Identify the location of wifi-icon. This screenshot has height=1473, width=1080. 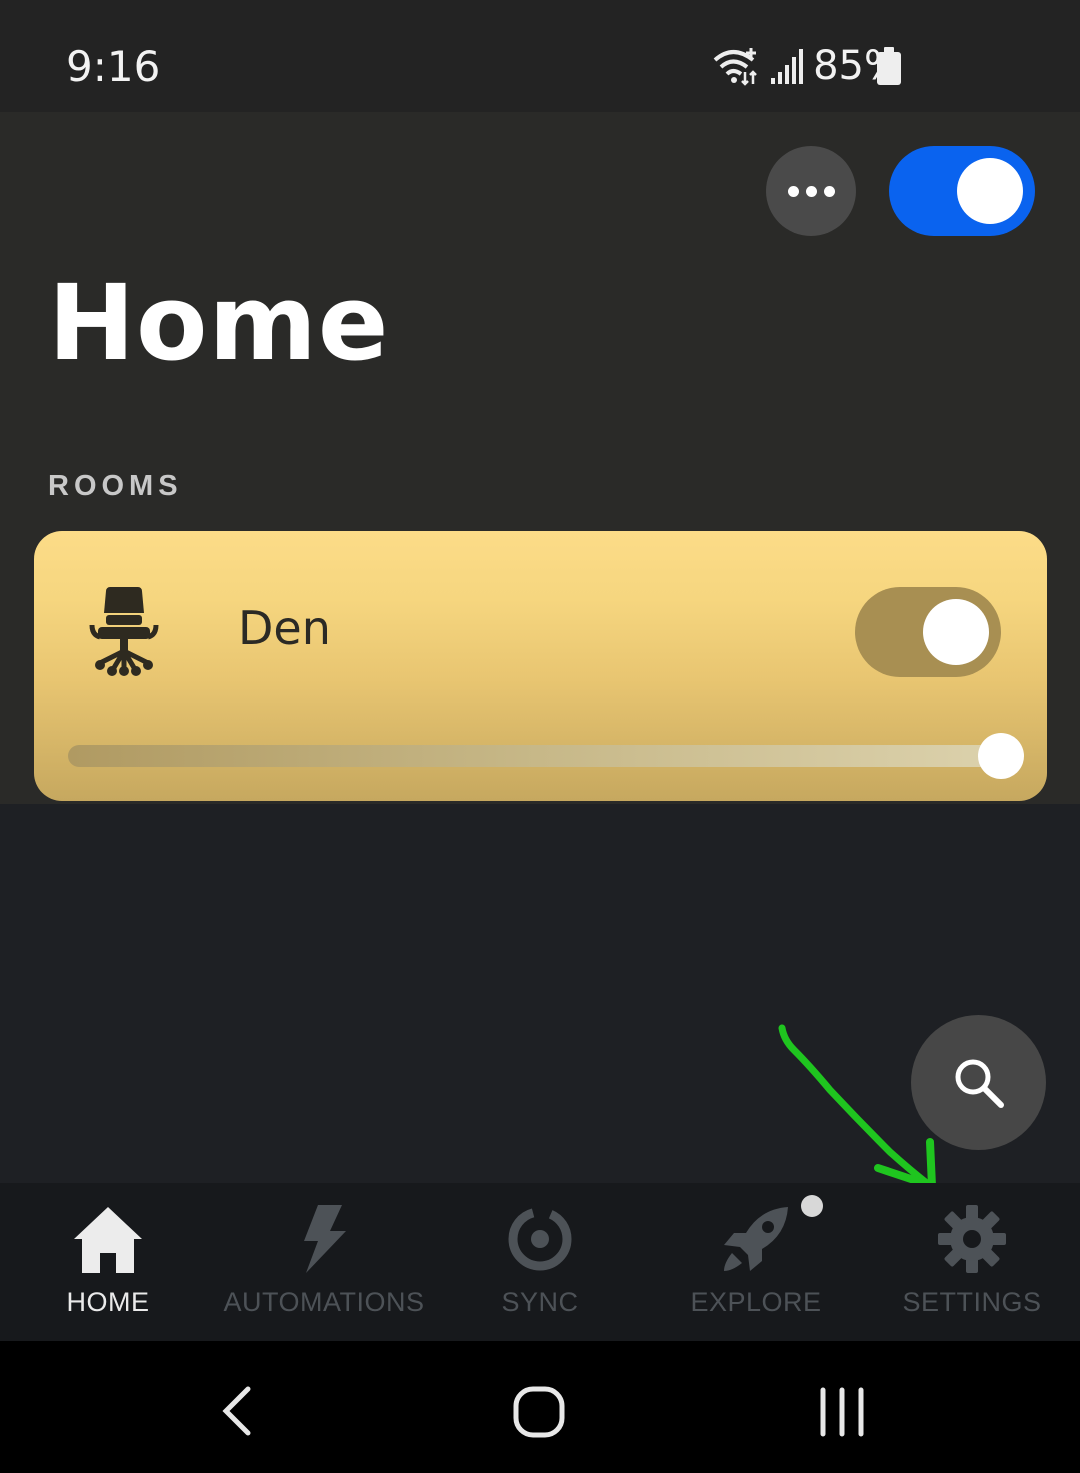
(735, 67).